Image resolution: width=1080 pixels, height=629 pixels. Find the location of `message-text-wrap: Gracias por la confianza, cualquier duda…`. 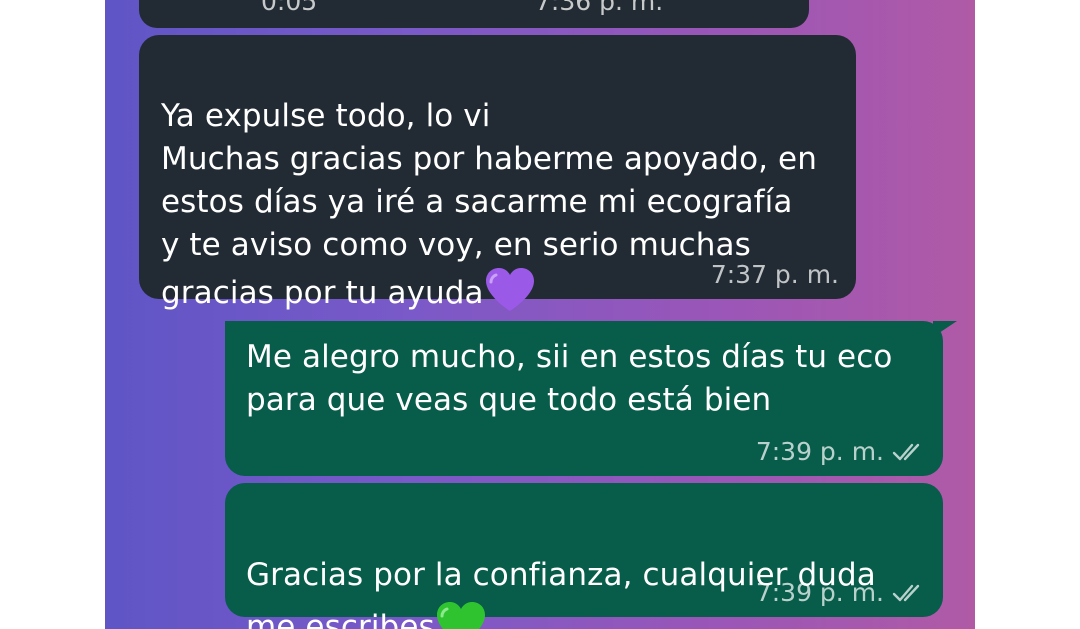

message-text-wrap: Gracias por la confianza, cualquier duda… is located at coordinates (561, 563).